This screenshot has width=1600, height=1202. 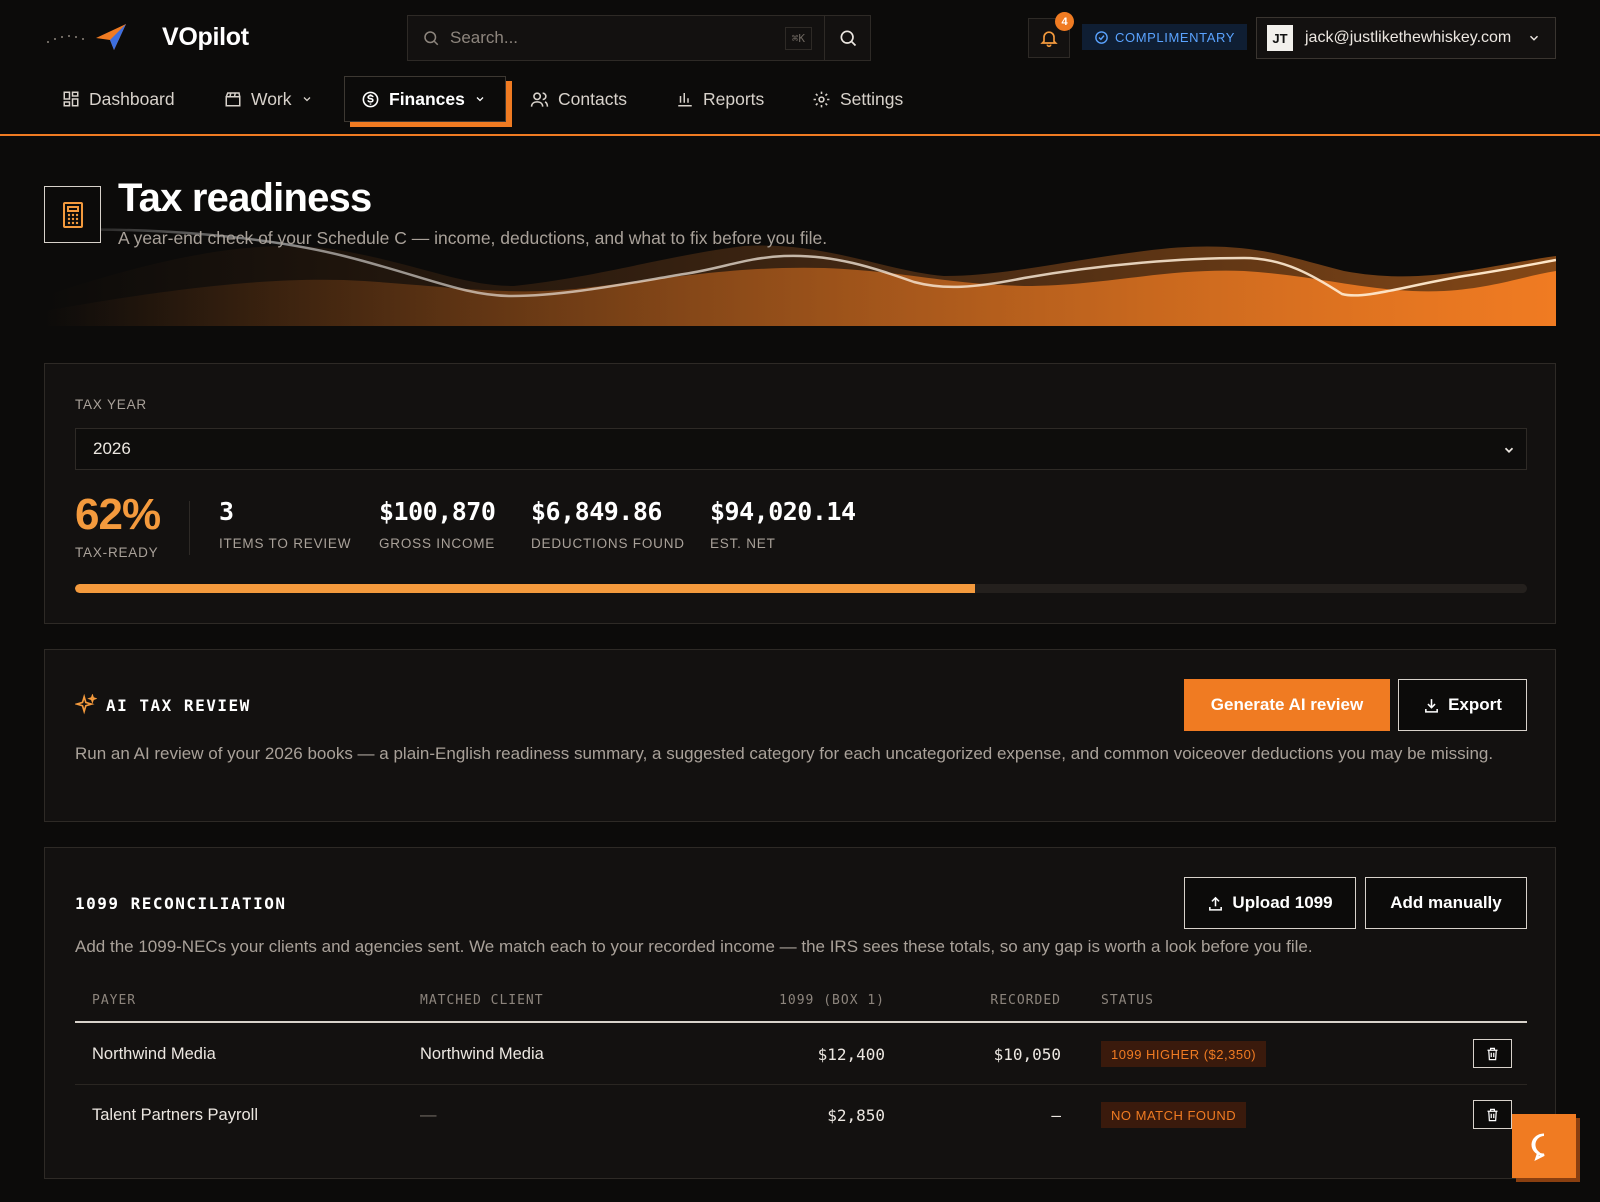 I want to click on reconciliation-title: 1099 RECONCILIATION, so click(x=181, y=903).